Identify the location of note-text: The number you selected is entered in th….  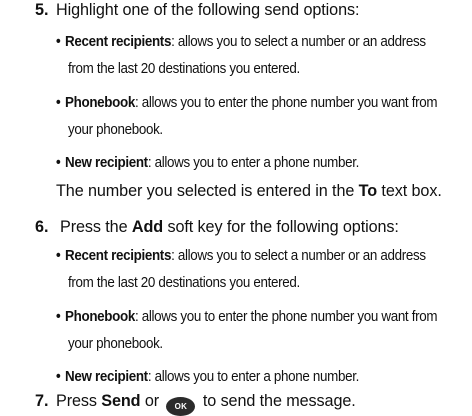
(207, 191).